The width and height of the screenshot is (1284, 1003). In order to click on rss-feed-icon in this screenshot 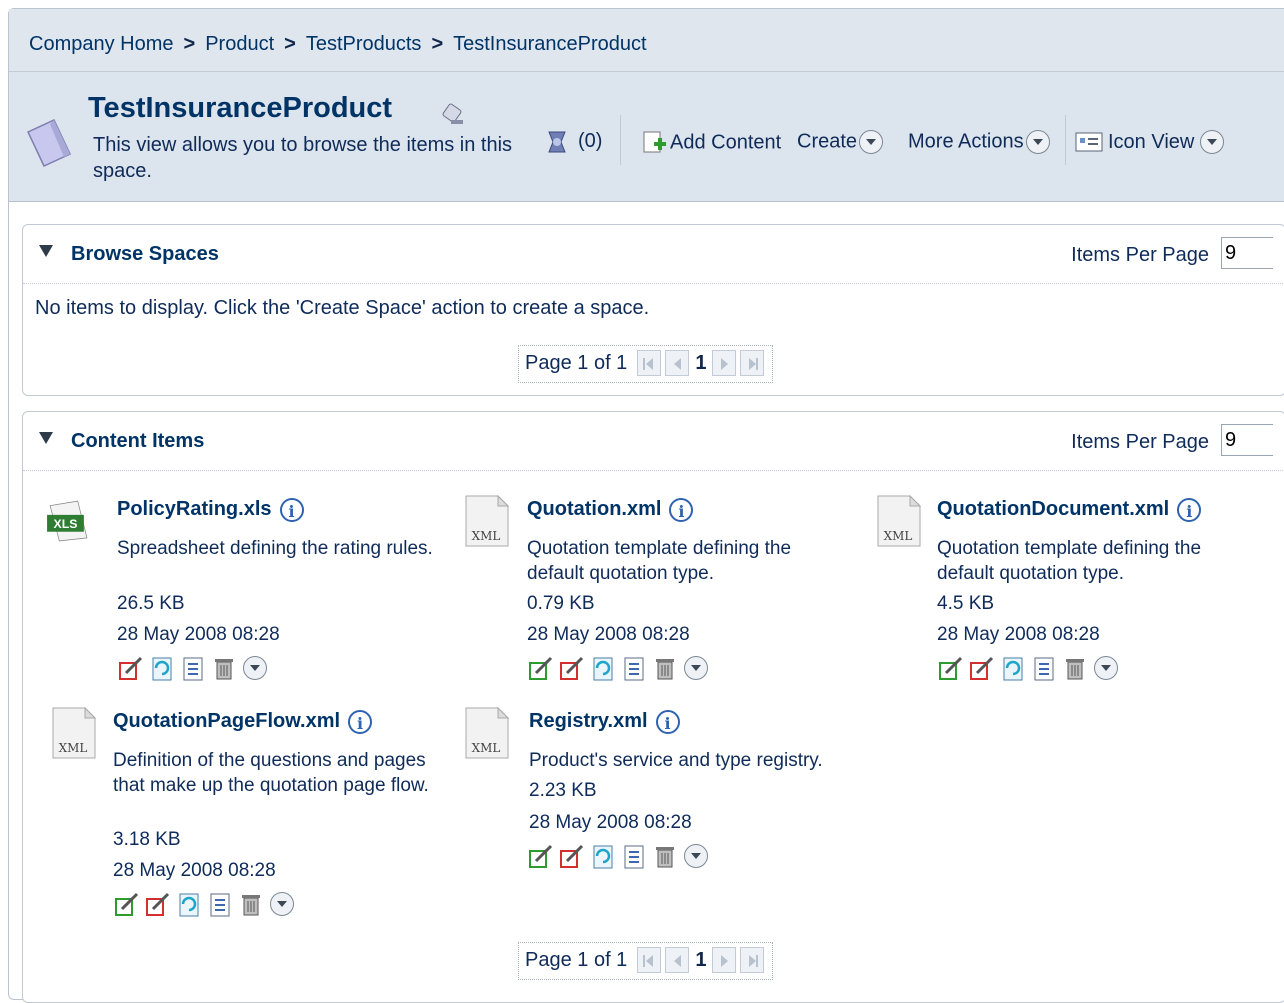, I will do `click(455, 114)`.